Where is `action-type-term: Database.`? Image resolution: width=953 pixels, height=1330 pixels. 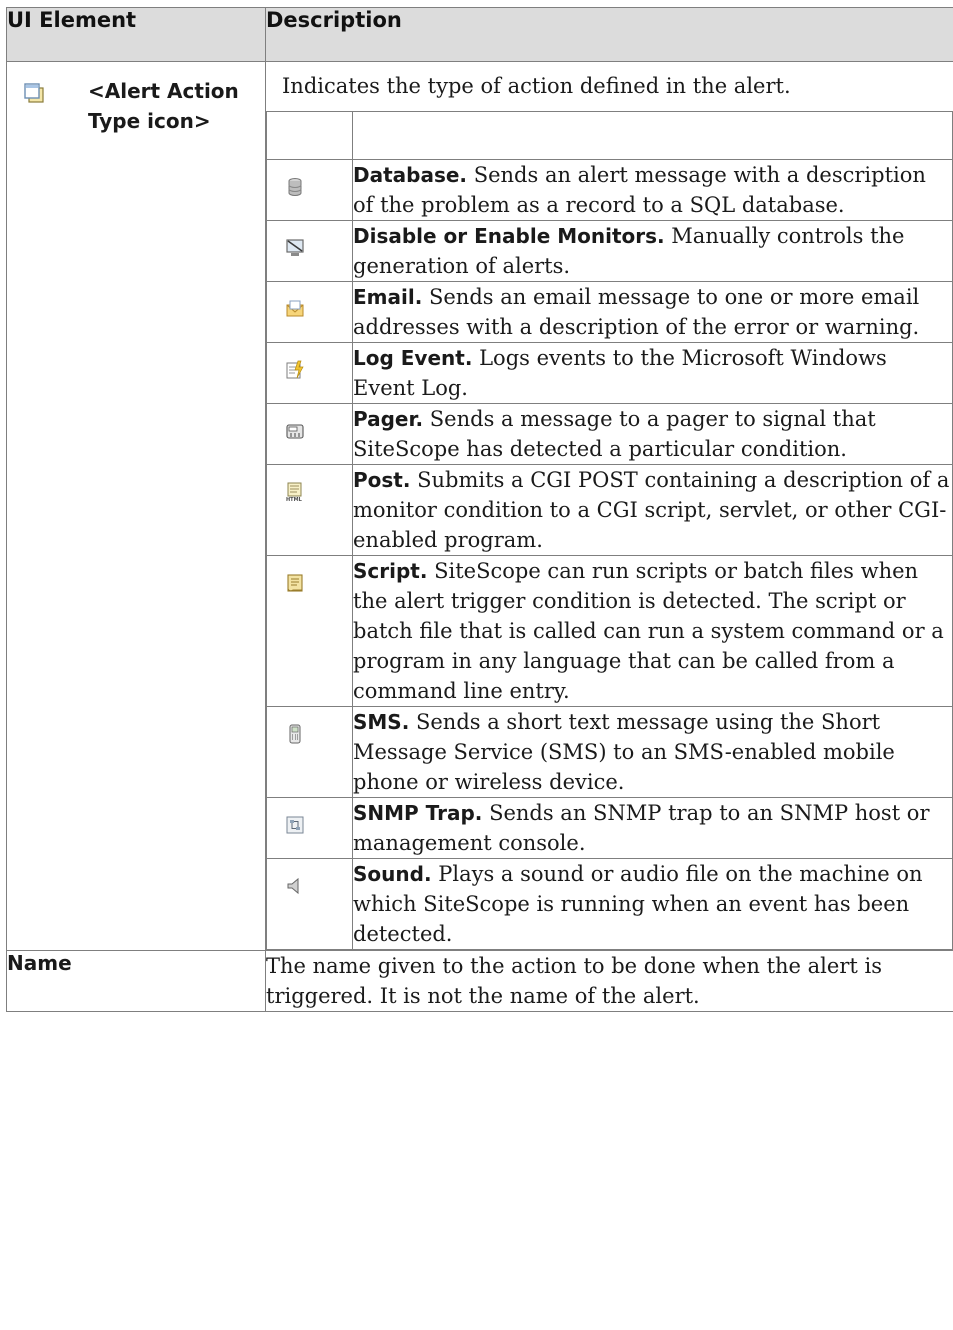 action-type-term: Database. is located at coordinates (410, 175).